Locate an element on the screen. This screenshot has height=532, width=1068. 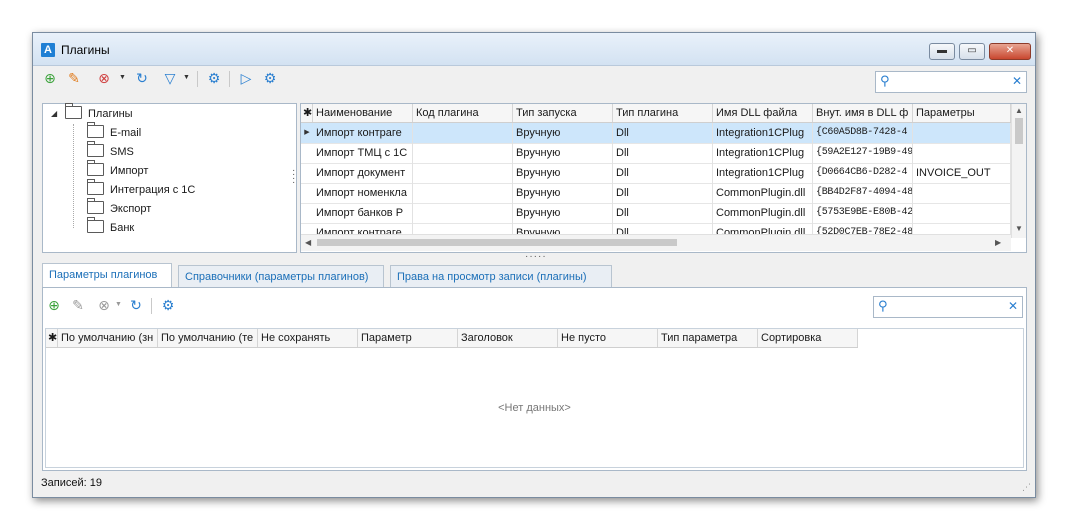
vertical-splitter: · · · · is located at coordinates (293, 177).